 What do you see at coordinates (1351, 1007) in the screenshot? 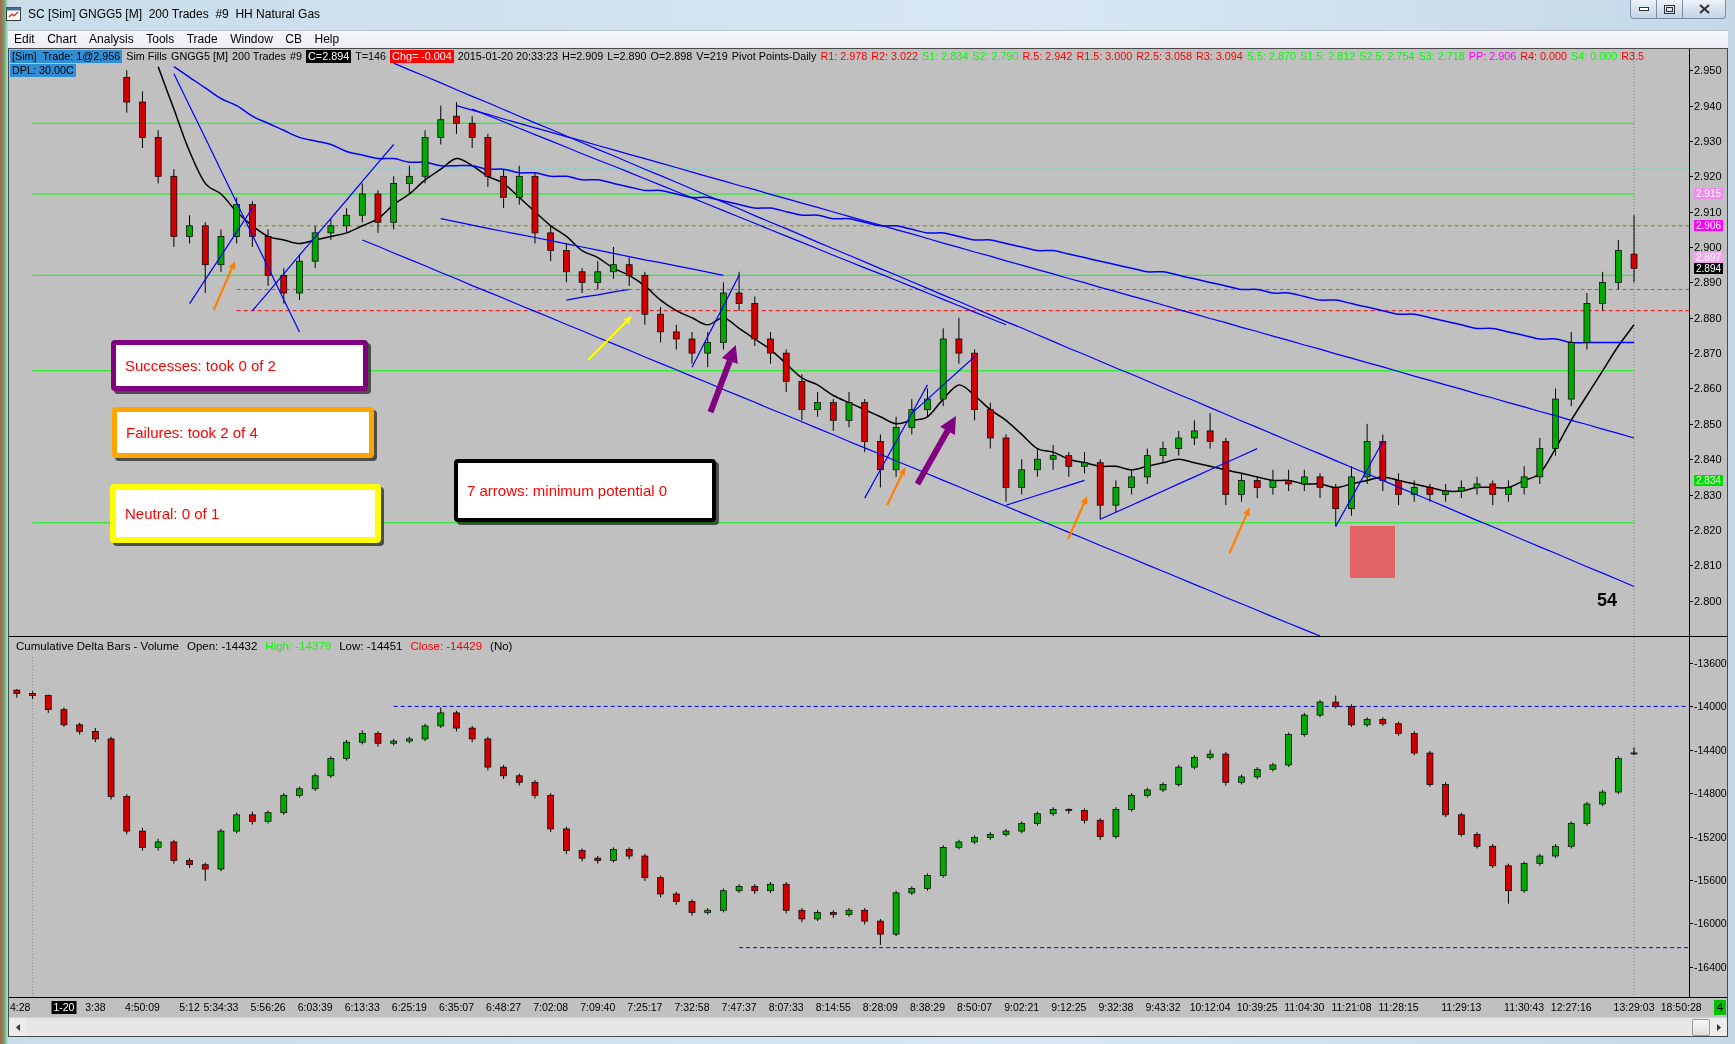
I see `time-label: 11:21:08` at bounding box center [1351, 1007].